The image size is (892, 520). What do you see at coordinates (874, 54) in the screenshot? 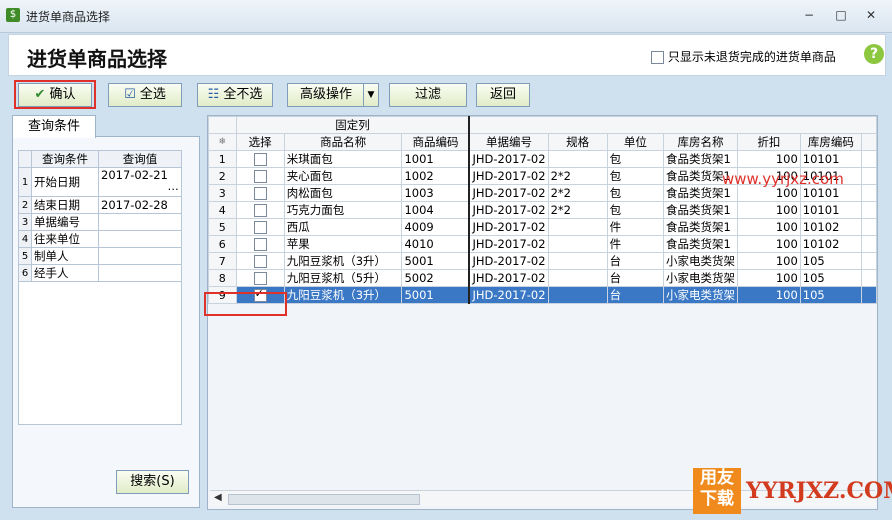
I see `help-icon: ?` at bounding box center [874, 54].